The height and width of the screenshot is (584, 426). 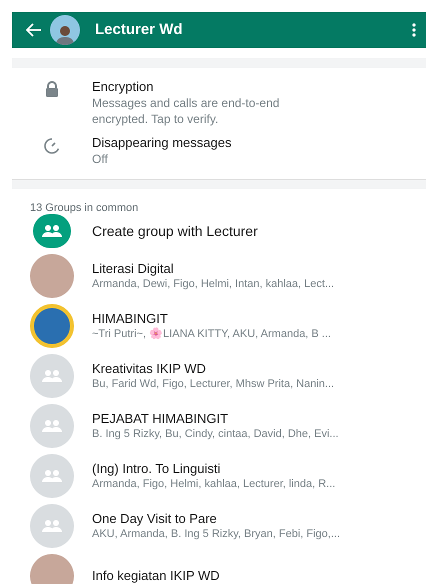 What do you see at coordinates (52, 326) in the screenshot?
I see `group-logo` at bounding box center [52, 326].